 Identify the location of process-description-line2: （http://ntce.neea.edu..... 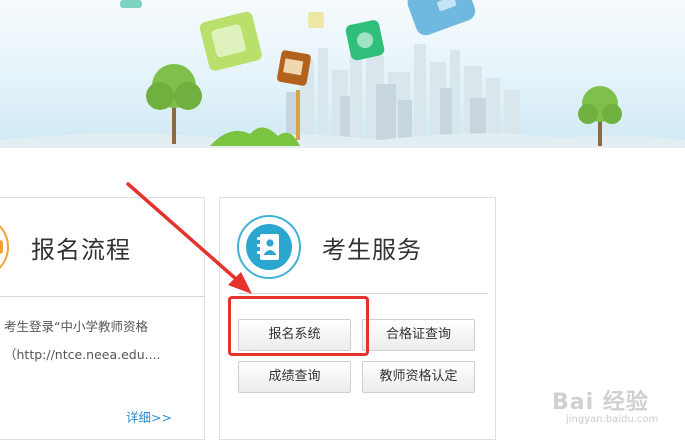
(82, 354).